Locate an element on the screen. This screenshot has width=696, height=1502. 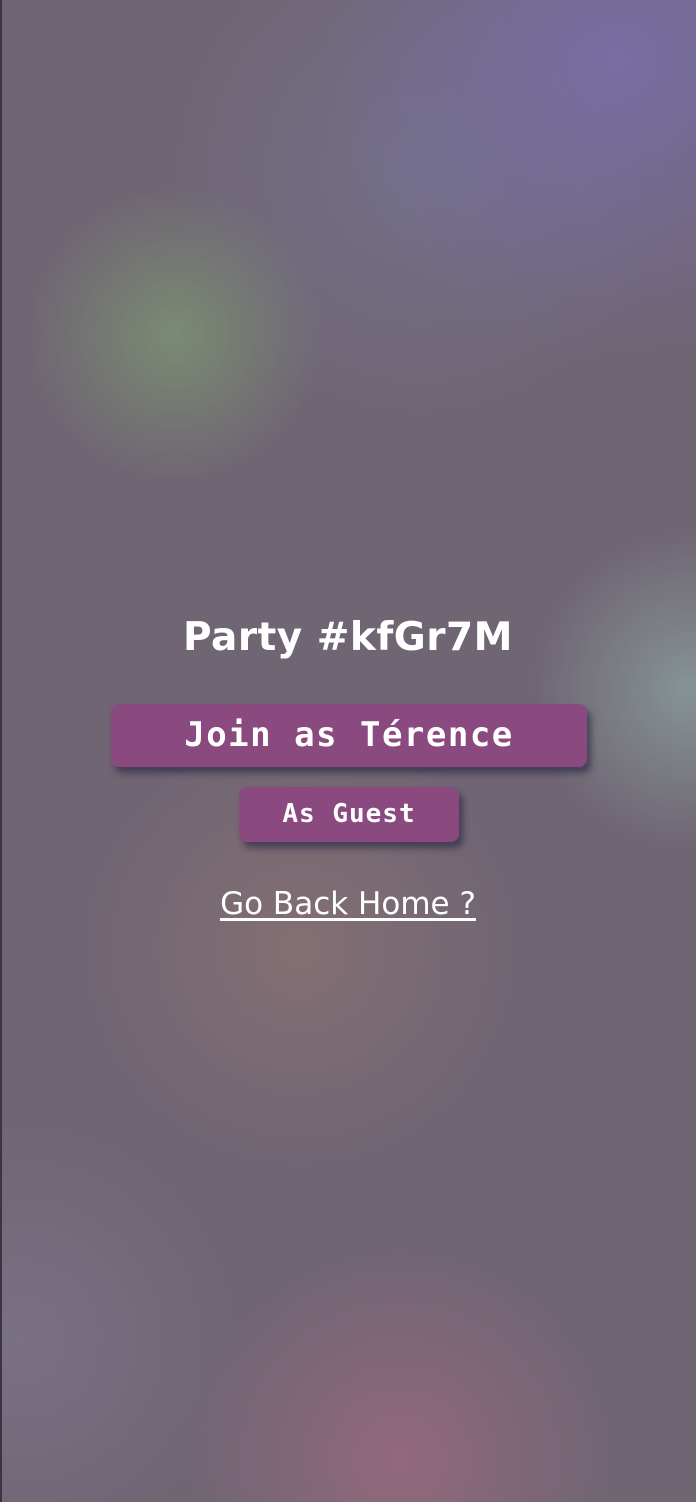
join-as-guest-button: As Guest is located at coordinates (349, 814).